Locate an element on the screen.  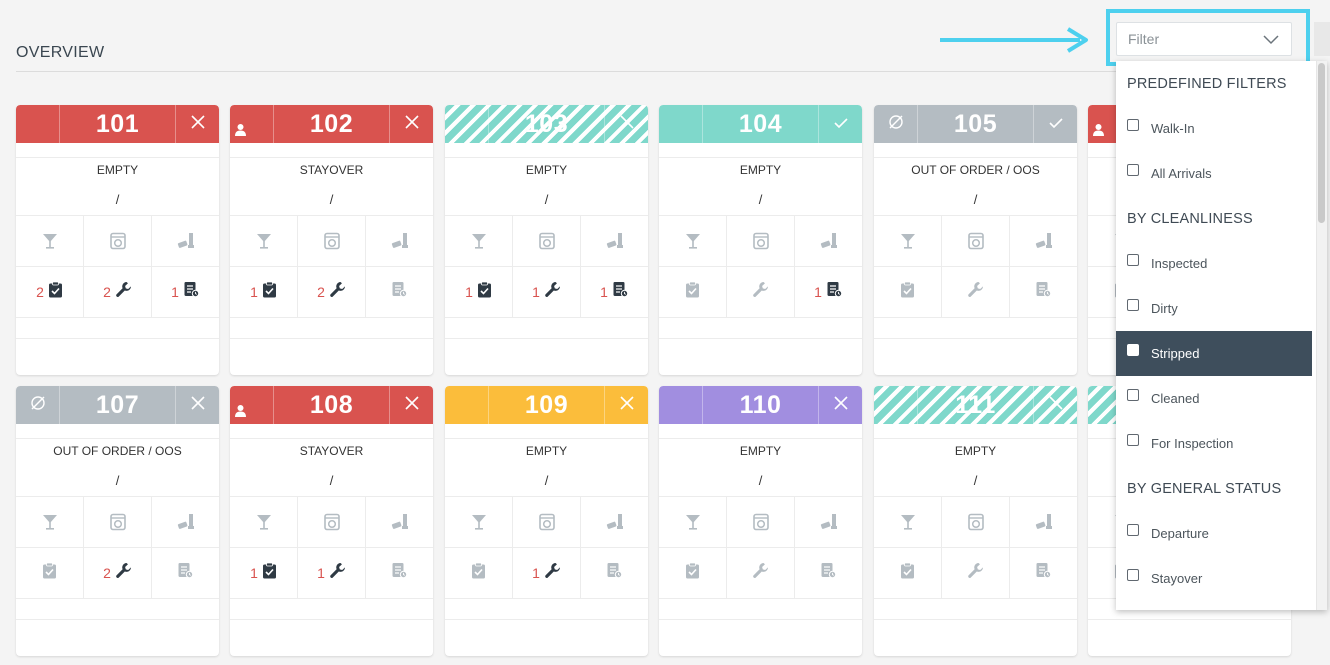
room-header: 107 is located at coordinates (117, 405).